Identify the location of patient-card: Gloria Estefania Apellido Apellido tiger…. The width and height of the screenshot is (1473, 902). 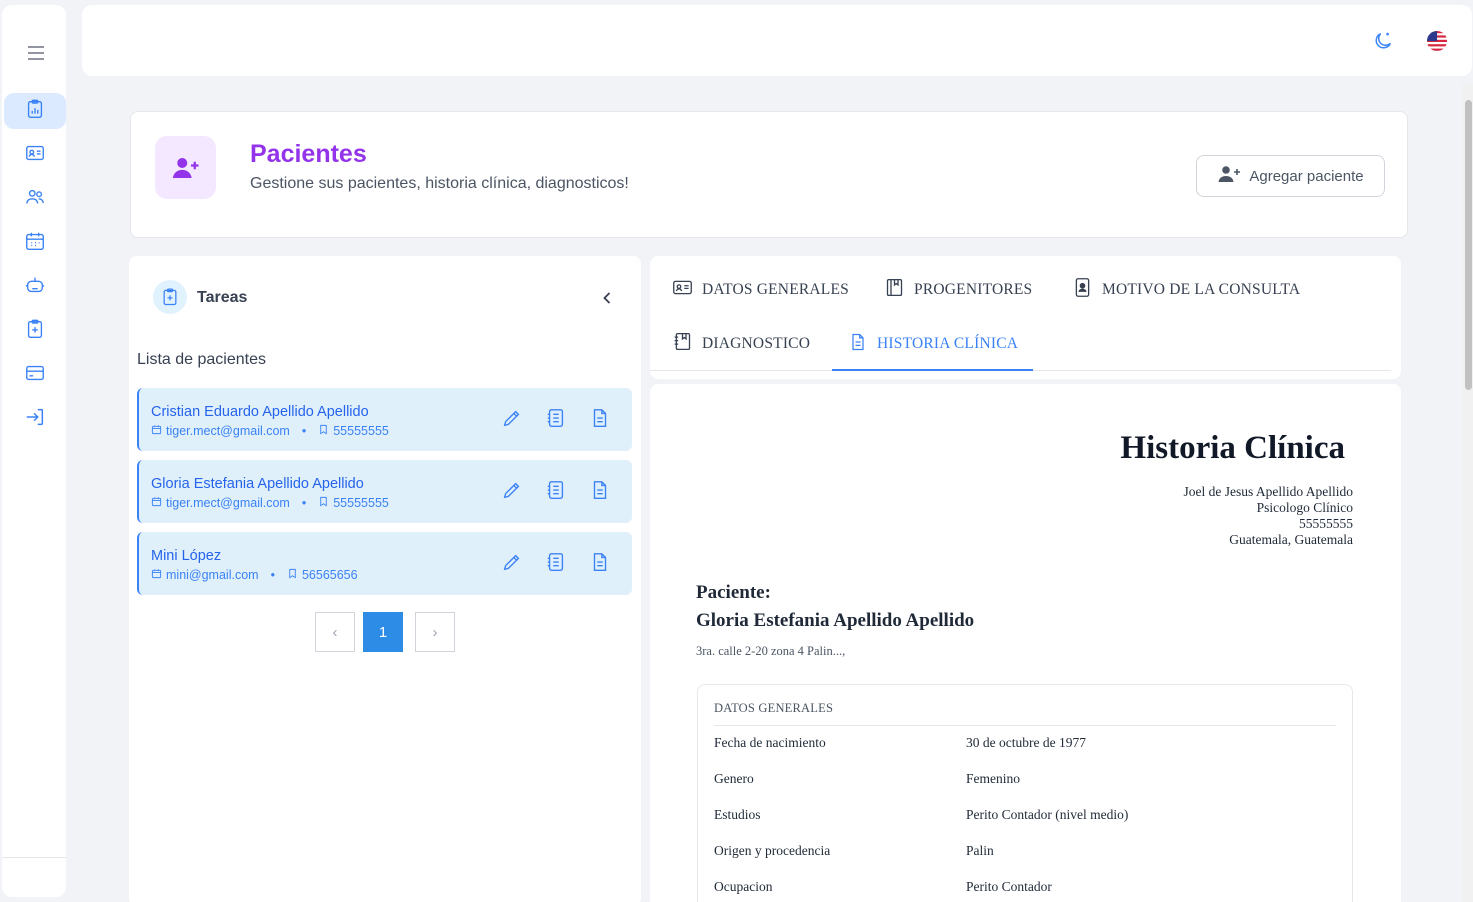
(384, 491).